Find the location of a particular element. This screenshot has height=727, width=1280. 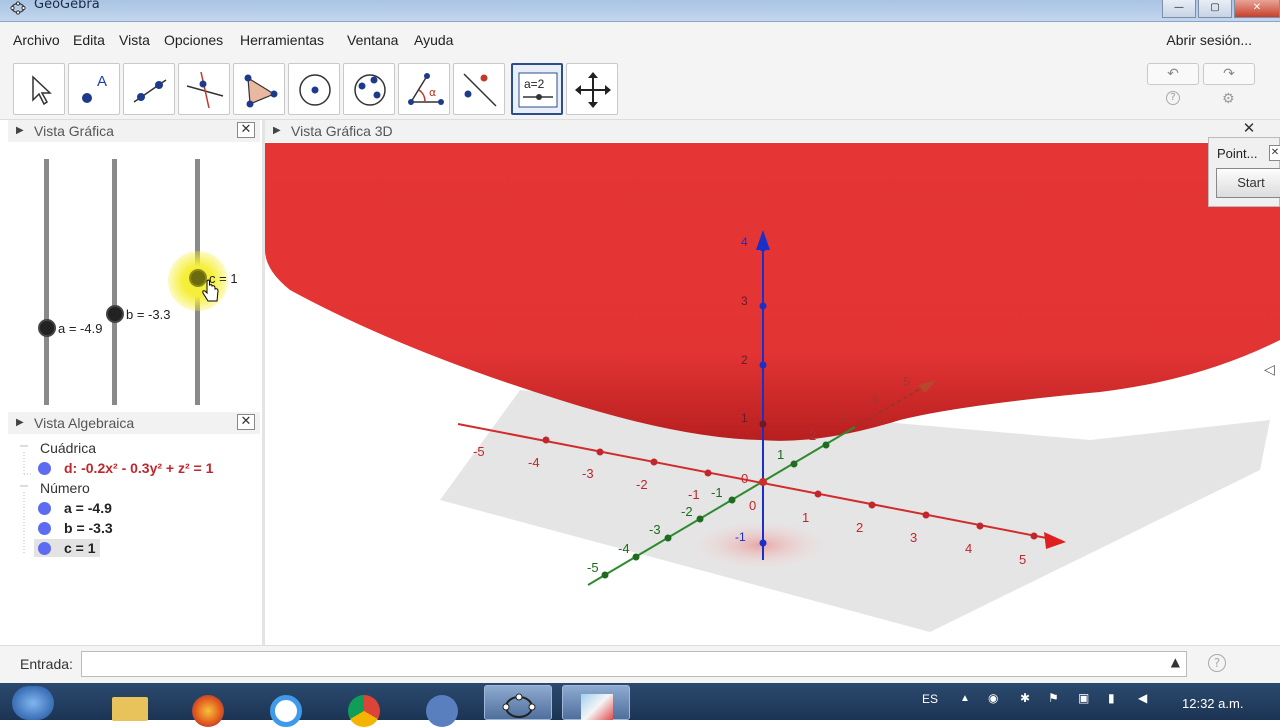

start-button: Start is located at coordinates (1248, 183).